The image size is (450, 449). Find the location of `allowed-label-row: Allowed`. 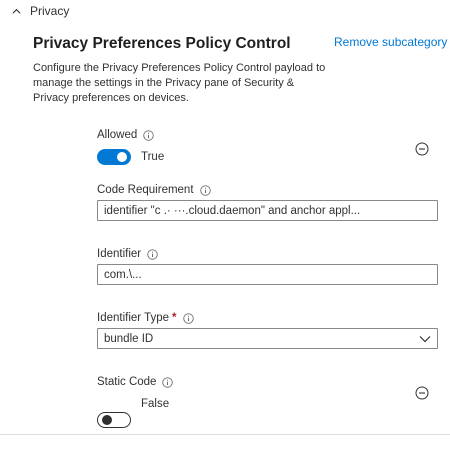

allowed-label-row: Allowed is located at coordinates (125, 135).